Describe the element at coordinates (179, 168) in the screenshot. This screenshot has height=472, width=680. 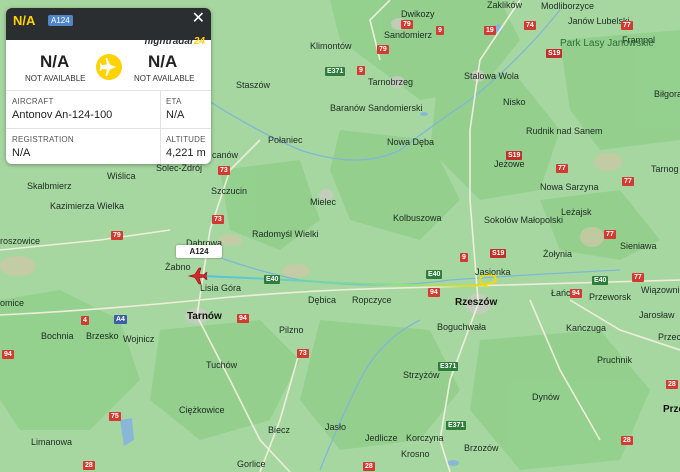
I see `place-label: Solec-Zdrój` at that location.